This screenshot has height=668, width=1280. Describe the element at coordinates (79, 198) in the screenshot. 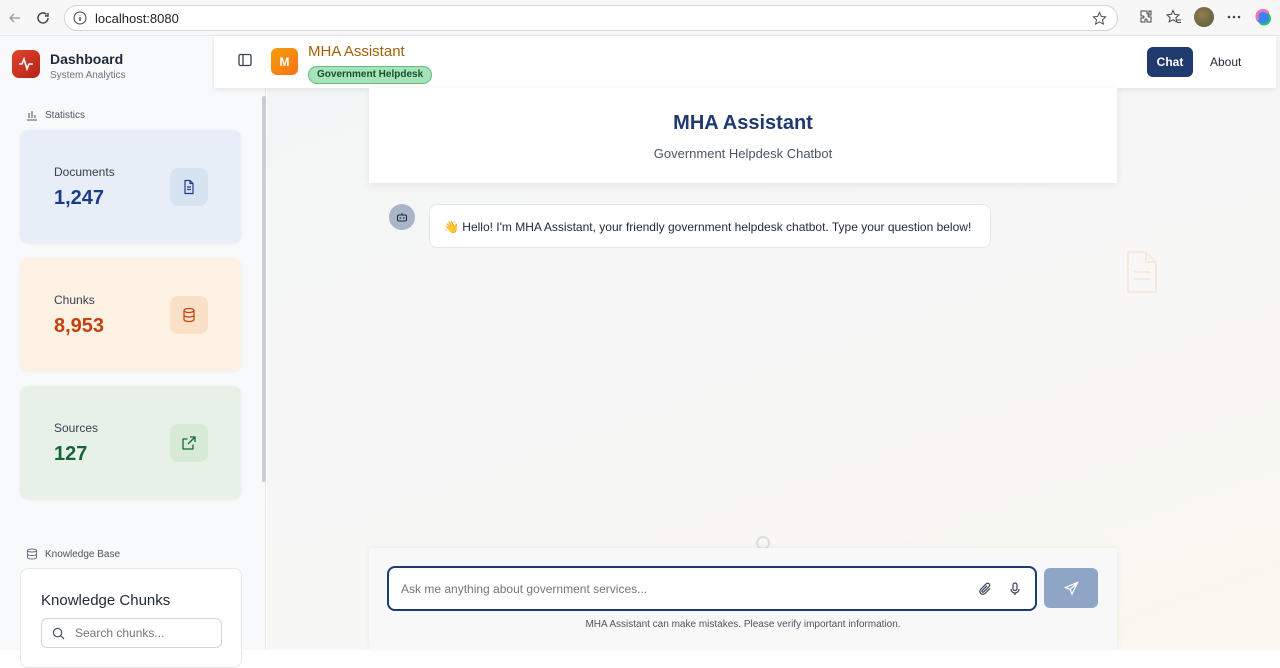

I see `stat-value: 1,247` at that location.